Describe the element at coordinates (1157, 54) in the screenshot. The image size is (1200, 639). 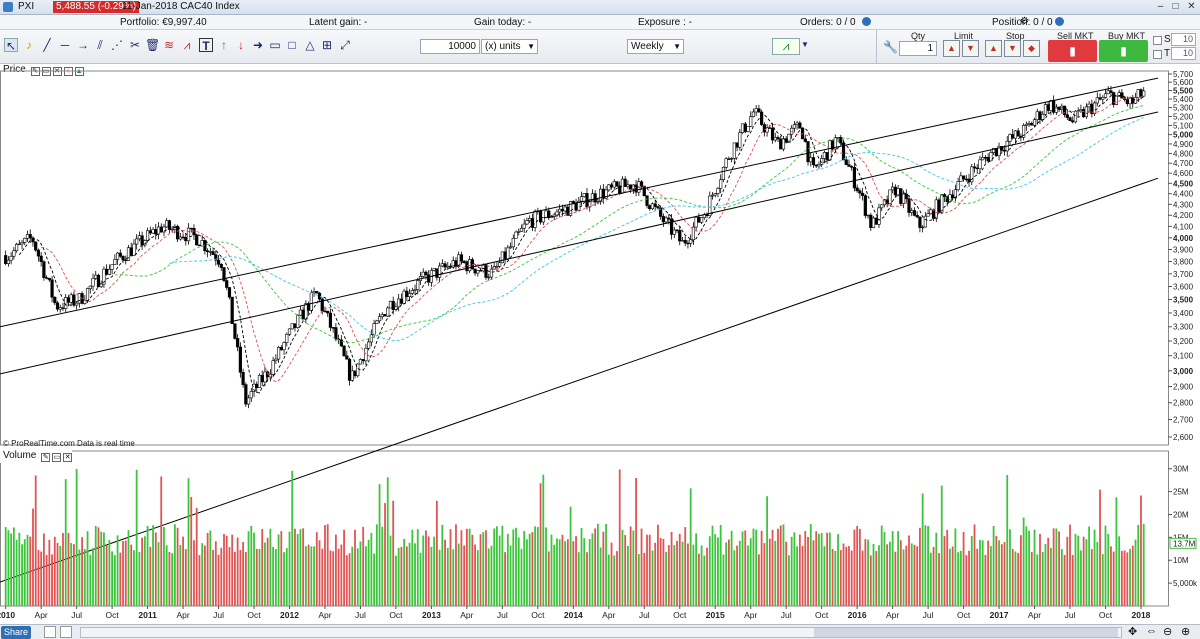
I see `t-checkbox` at that location.